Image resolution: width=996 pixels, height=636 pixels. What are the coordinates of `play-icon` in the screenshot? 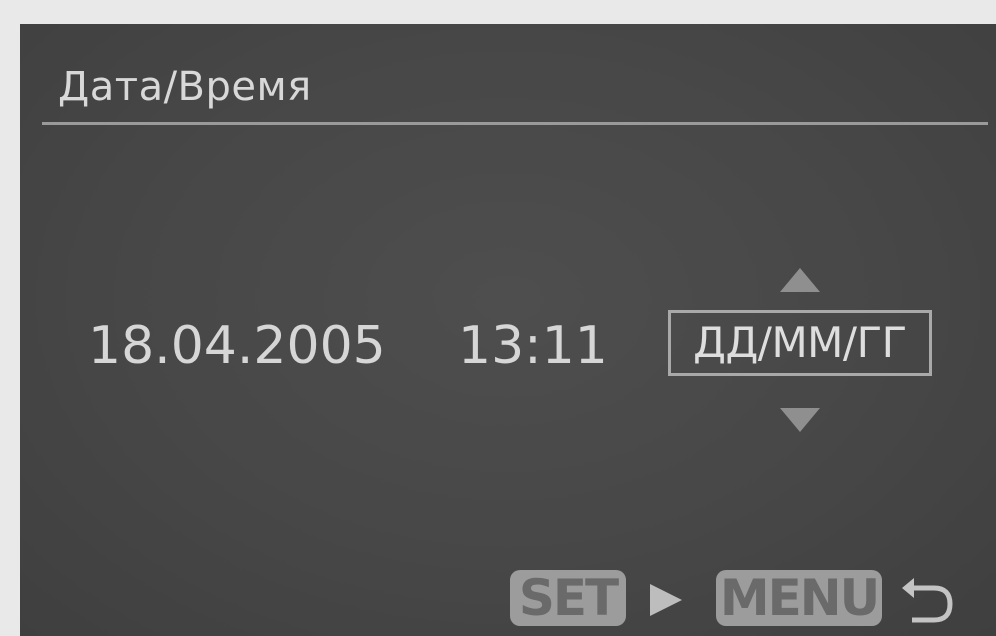 It's located at (666, 600).